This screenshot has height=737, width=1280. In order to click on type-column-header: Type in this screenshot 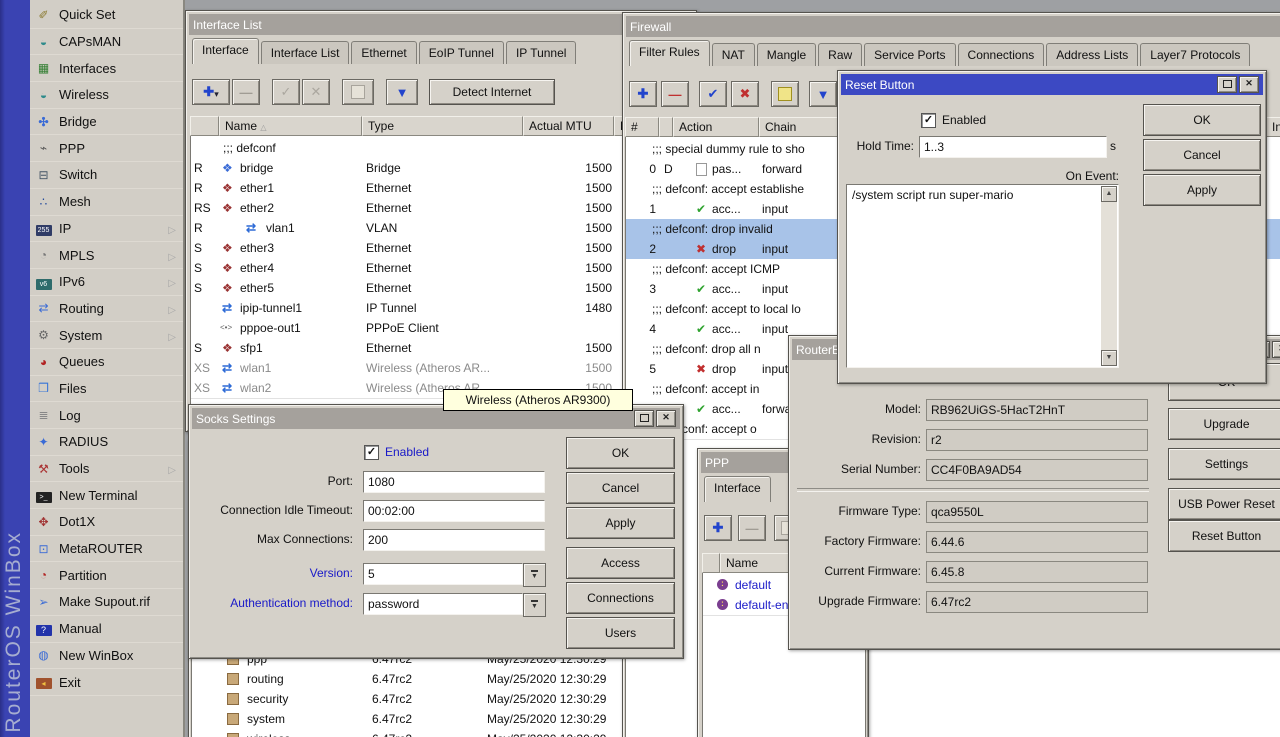, I will do `click(442, 126)`.